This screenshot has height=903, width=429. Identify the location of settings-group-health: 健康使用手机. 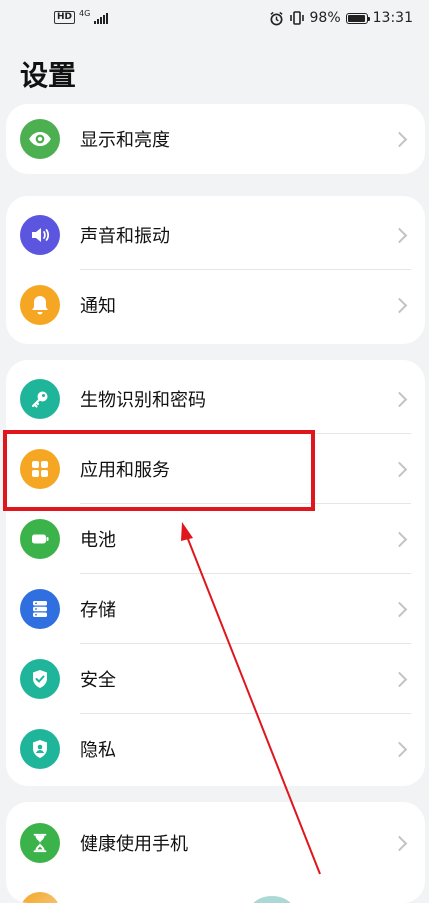
(215, 852).